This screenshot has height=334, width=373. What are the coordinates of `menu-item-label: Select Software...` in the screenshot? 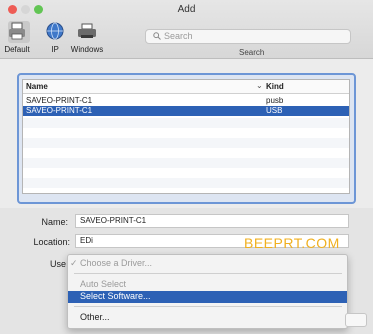 It's located at (115, 296).